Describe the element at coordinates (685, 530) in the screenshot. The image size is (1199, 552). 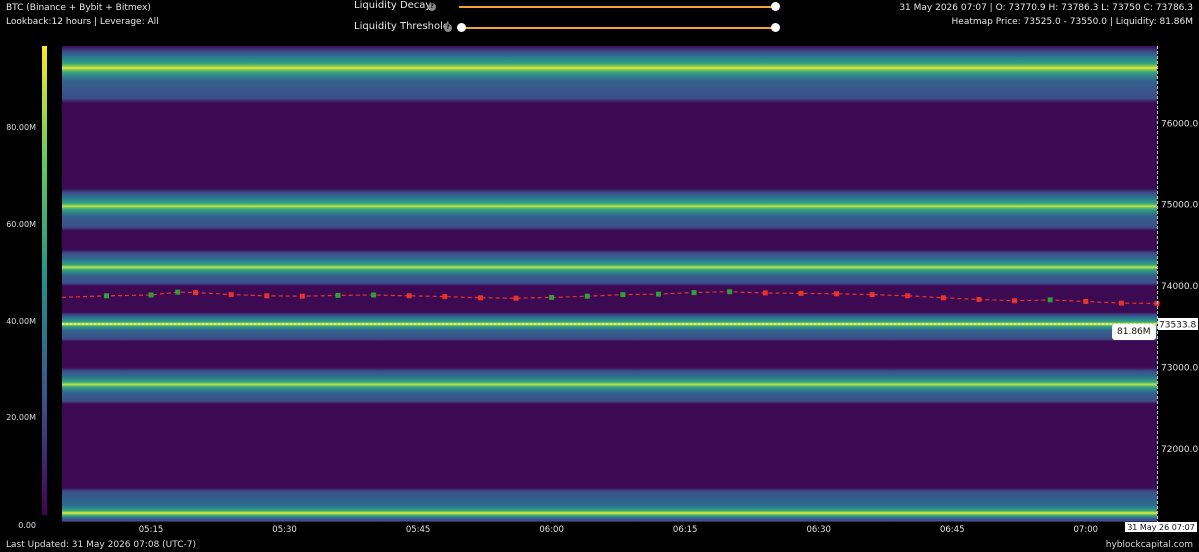
I see `x-tick-label: 06:15` at that location.